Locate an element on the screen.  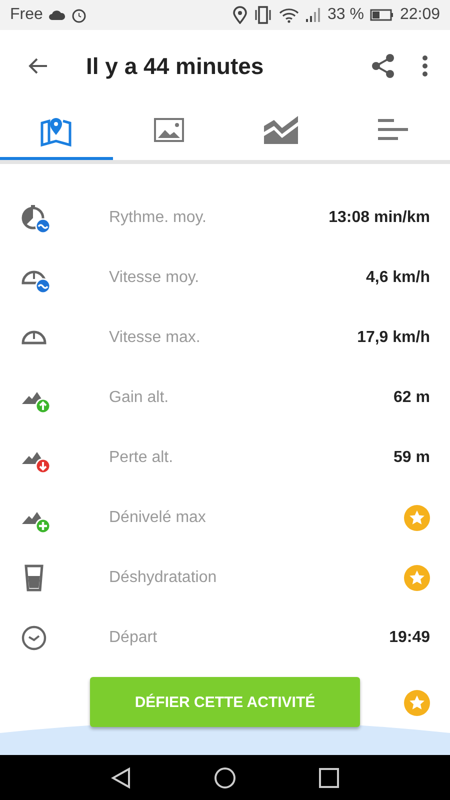
image-icon is located at coordinates (169, 130).